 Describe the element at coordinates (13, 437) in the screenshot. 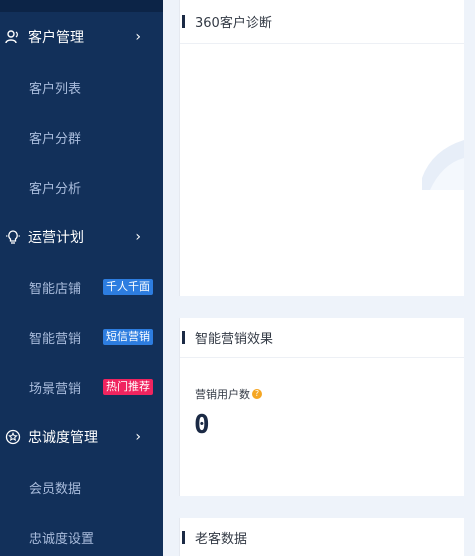

I see `star-badge-icon` at that location.